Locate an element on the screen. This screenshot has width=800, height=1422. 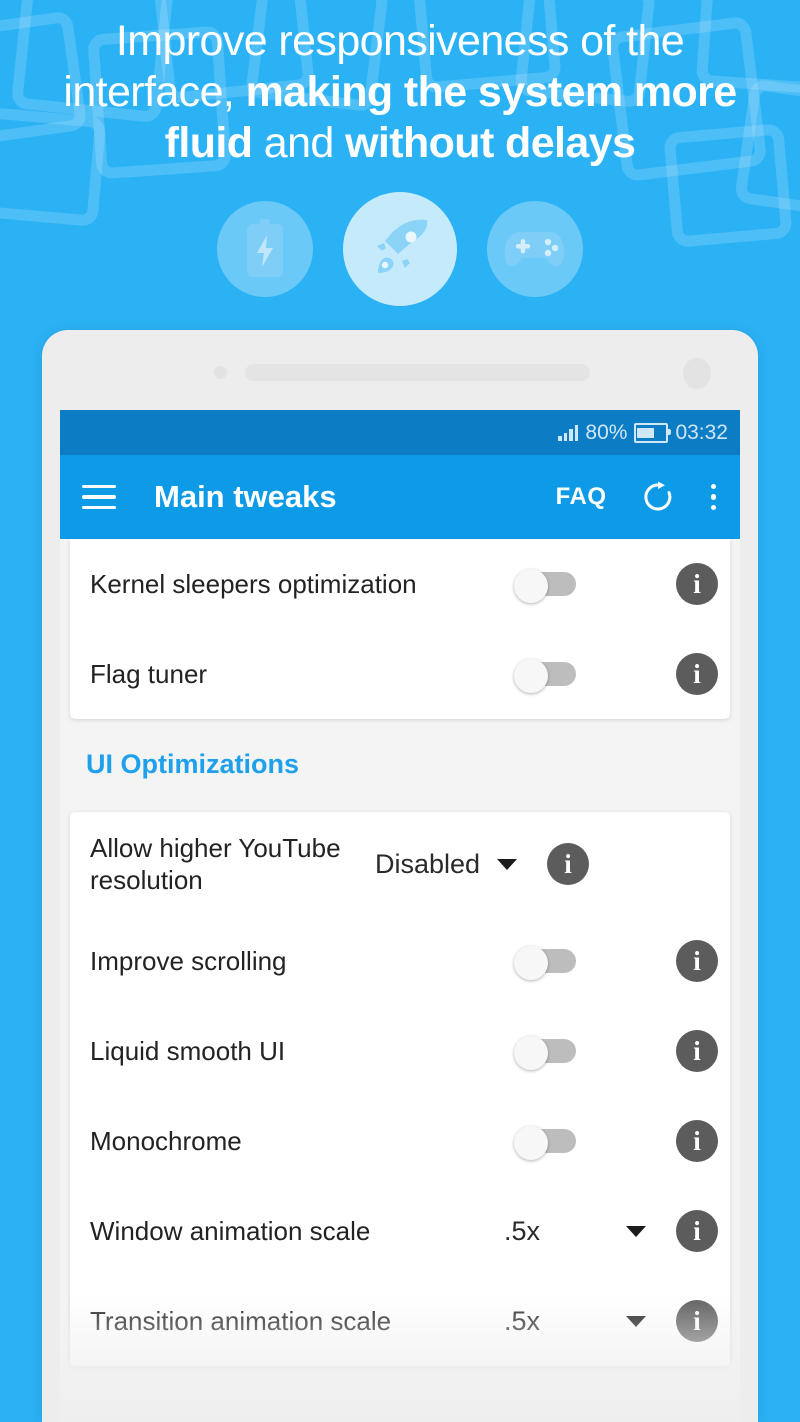
front-camera-icon is located at coordinates (697, 373).